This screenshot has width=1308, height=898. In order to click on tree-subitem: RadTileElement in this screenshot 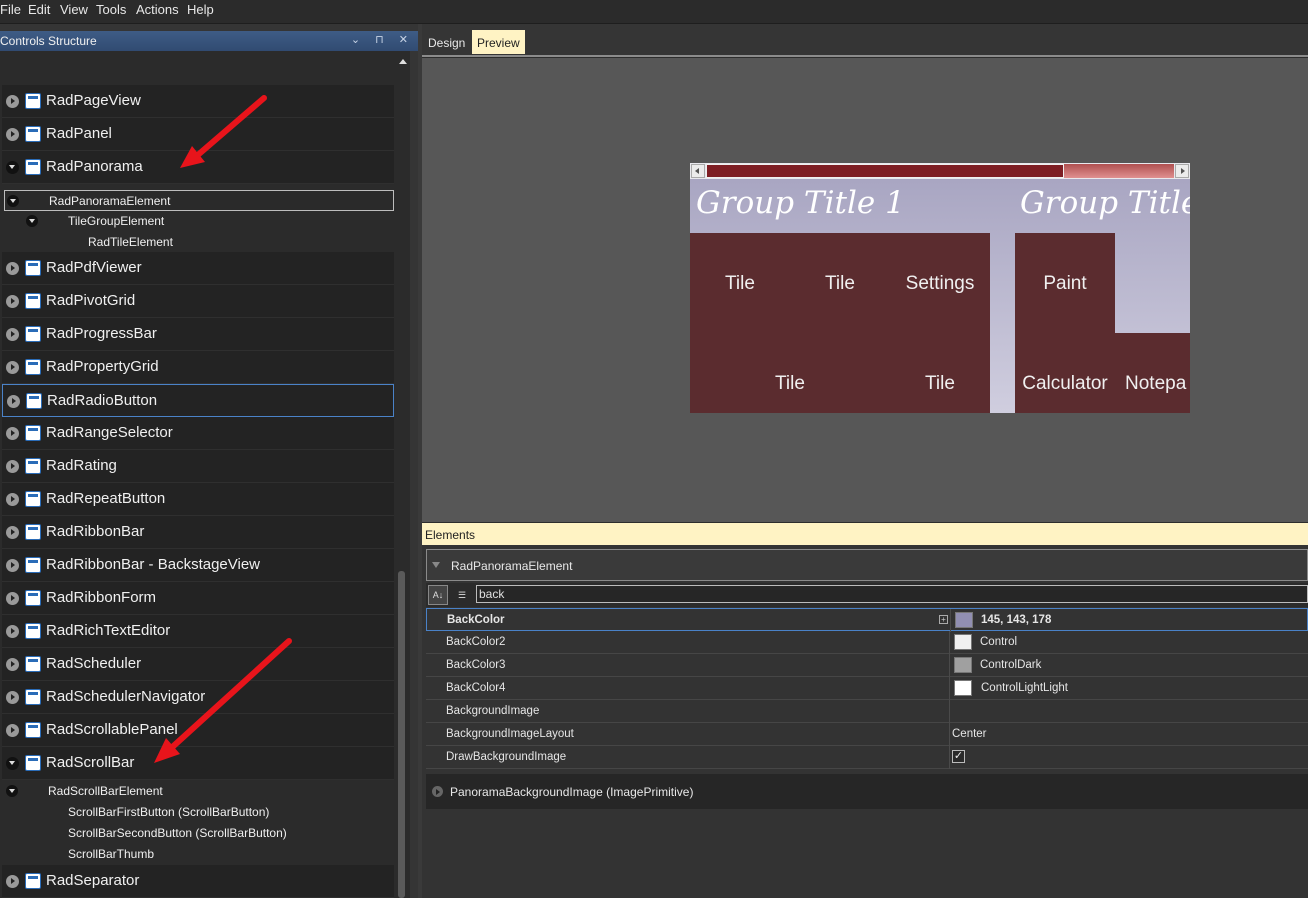, I will do `click(214, 242)`.